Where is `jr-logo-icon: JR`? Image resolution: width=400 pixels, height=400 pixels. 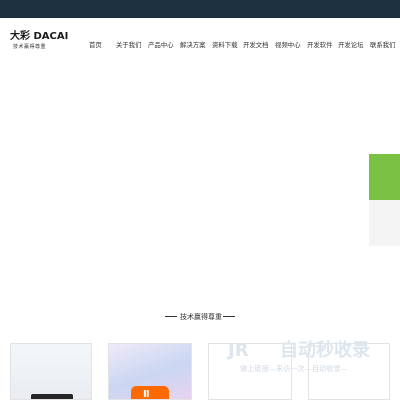
jr-logo-icon: JR is located at coordinates (238, 350).